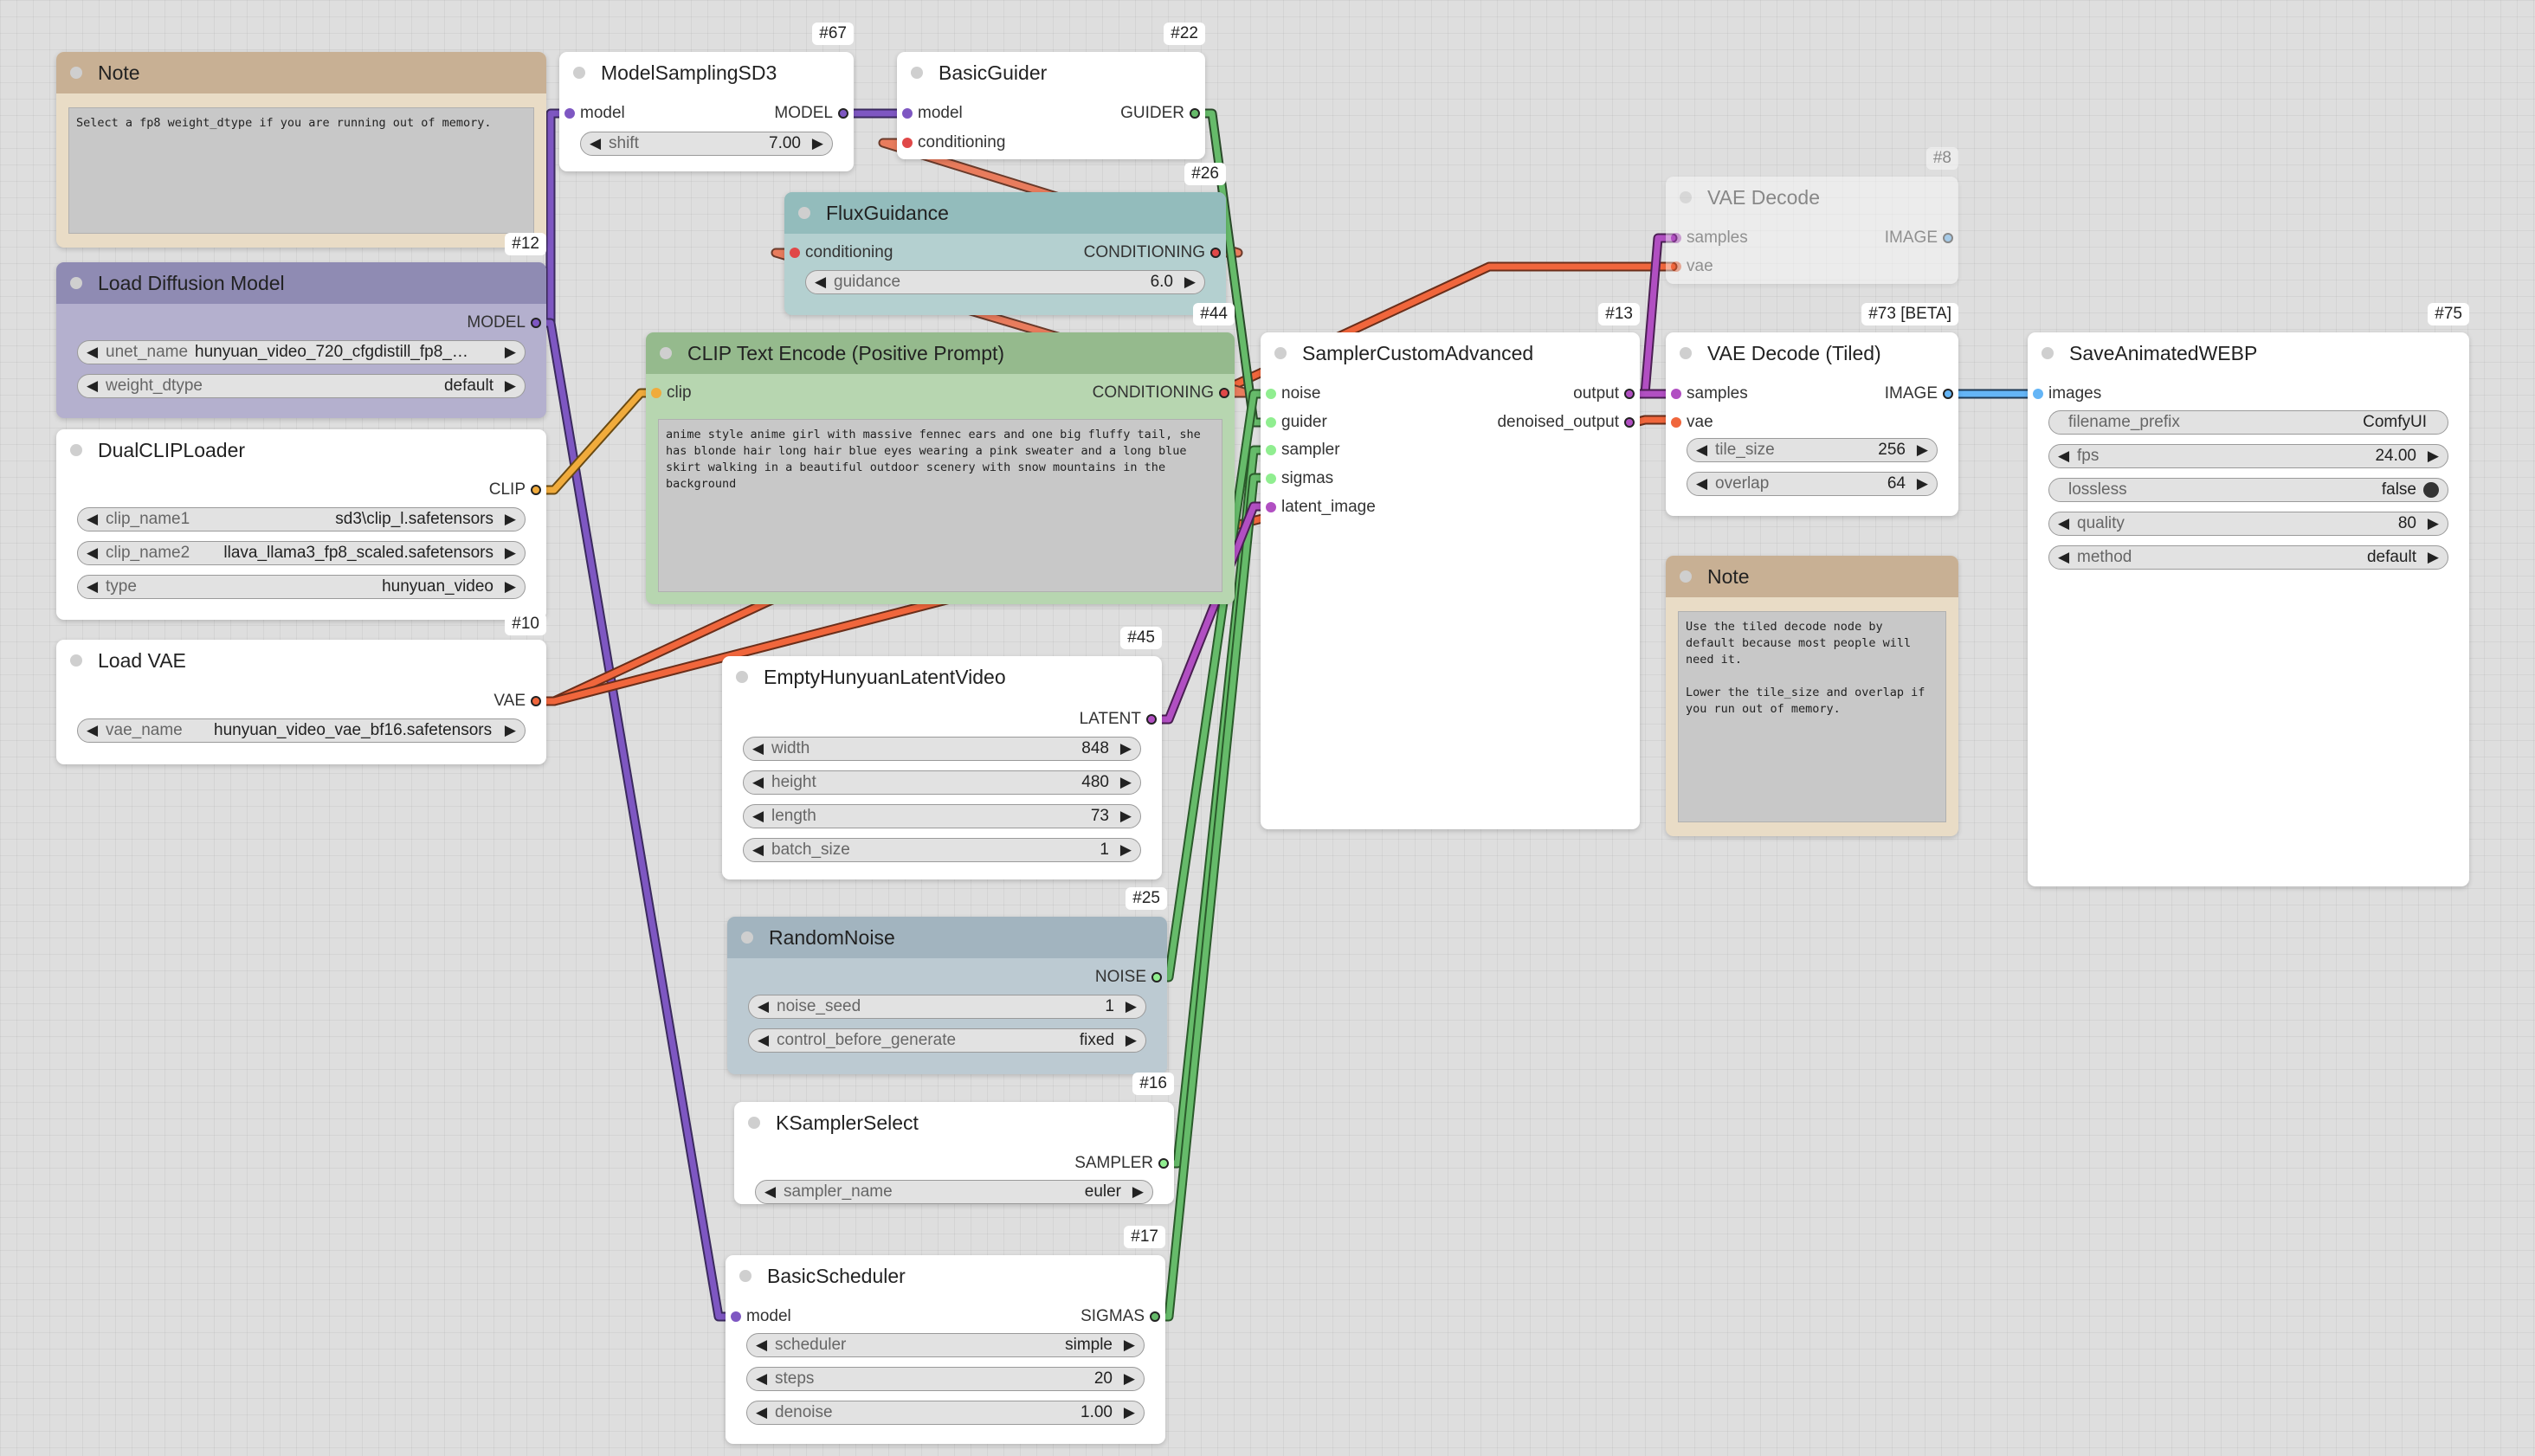  I want to click on output-slot-clip: CLIP, so click(517, 490).